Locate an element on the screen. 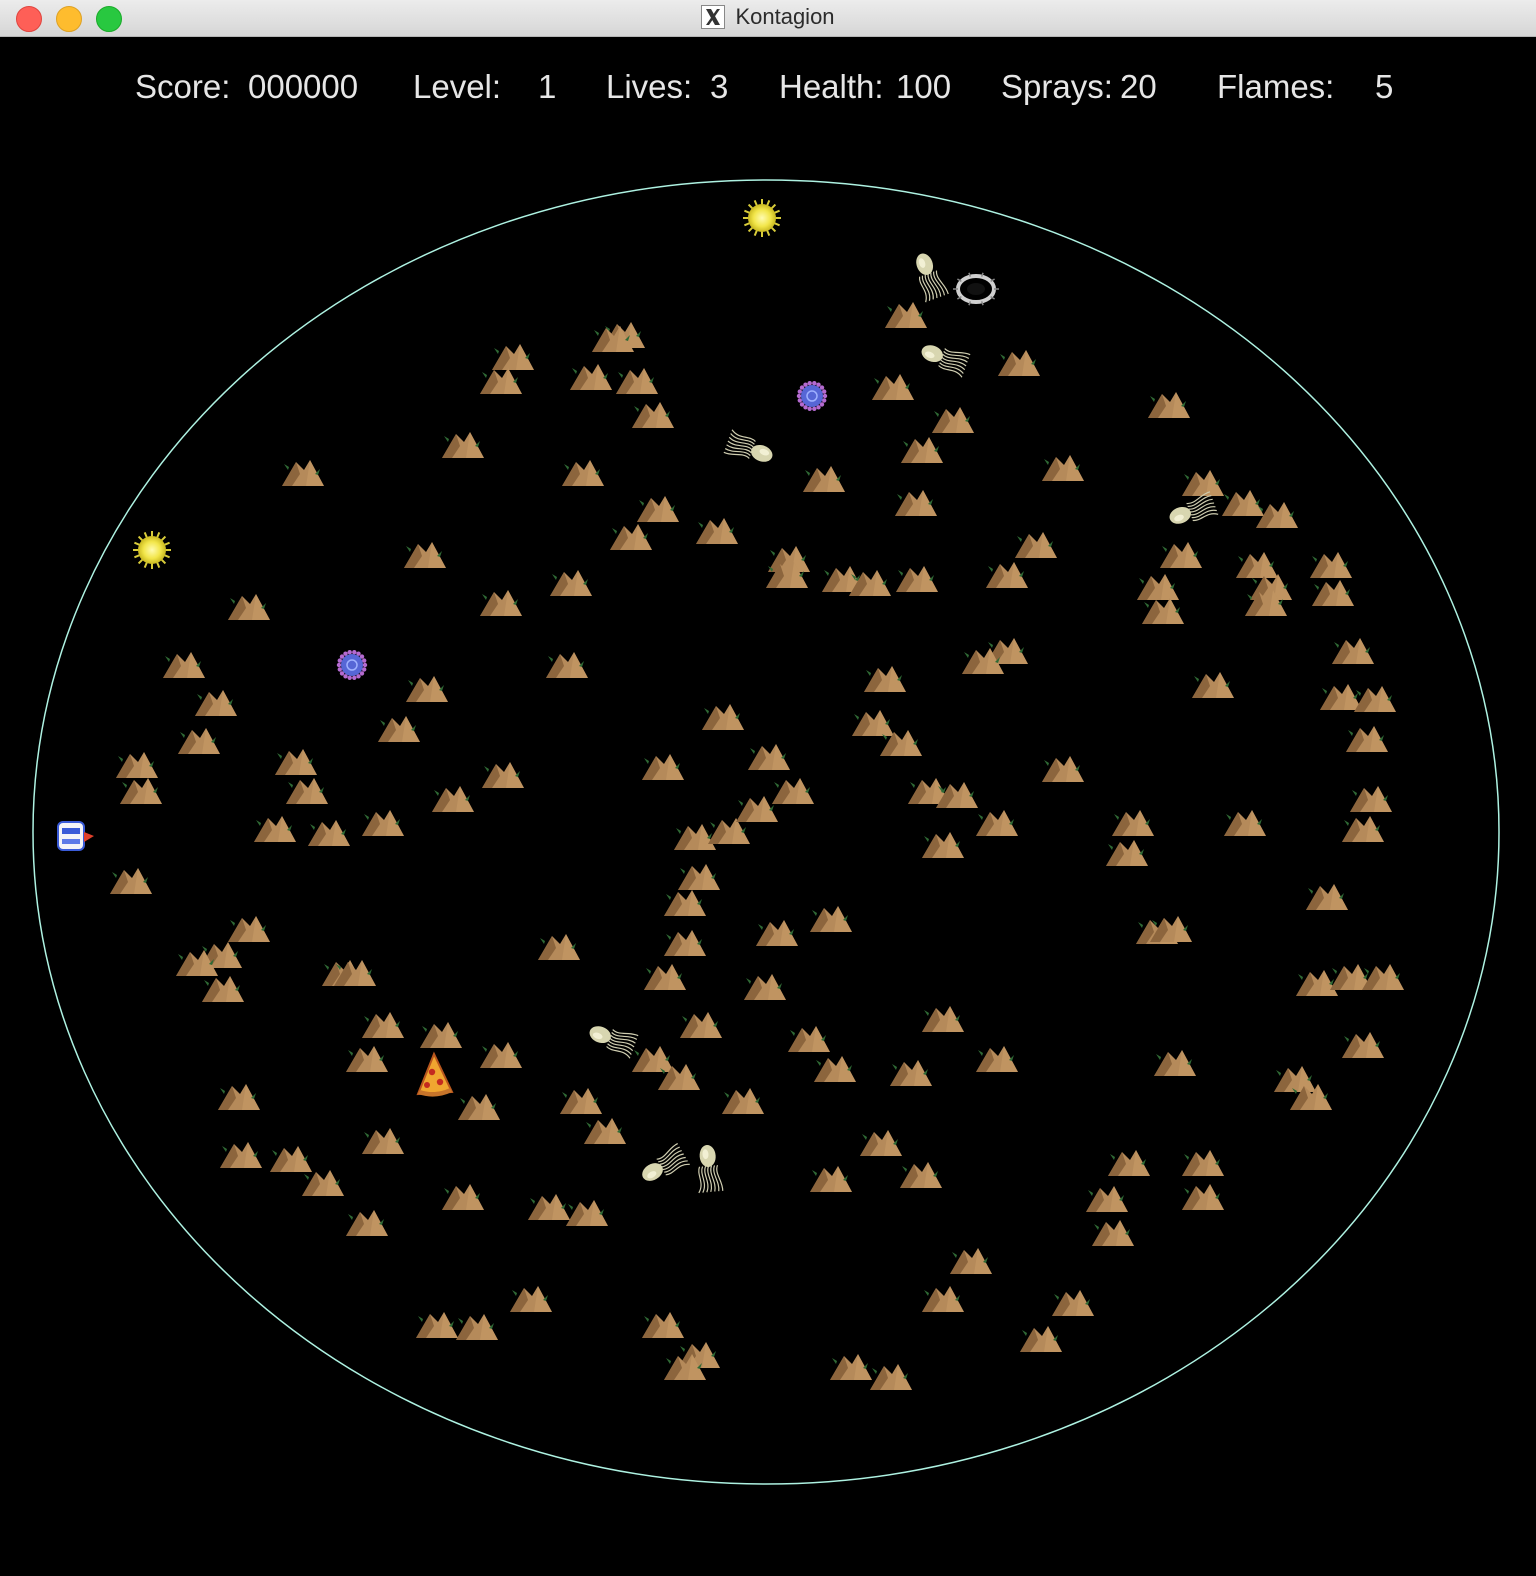 The width and height of the screenshot is (1536, 1576). socrates-player-icon is located at coordinates (75, 836).